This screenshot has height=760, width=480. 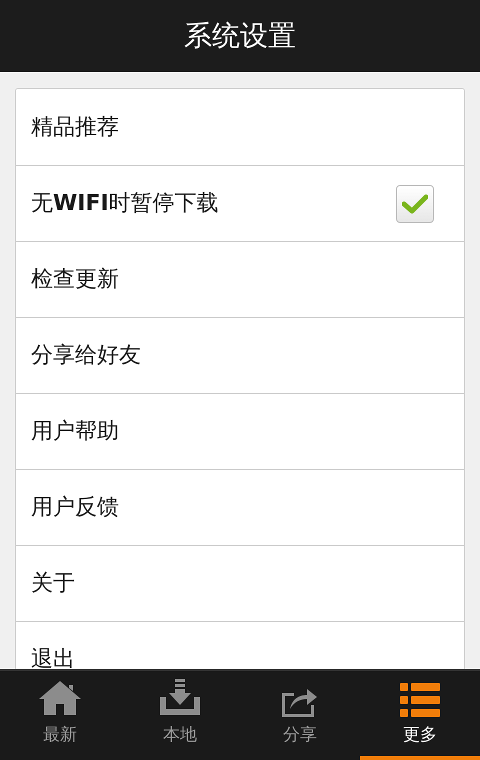 What do you see at coordinates (240, 355) in the screenshot?
I see `settings-row: 分享给好友` at bounding box center [240, 355].